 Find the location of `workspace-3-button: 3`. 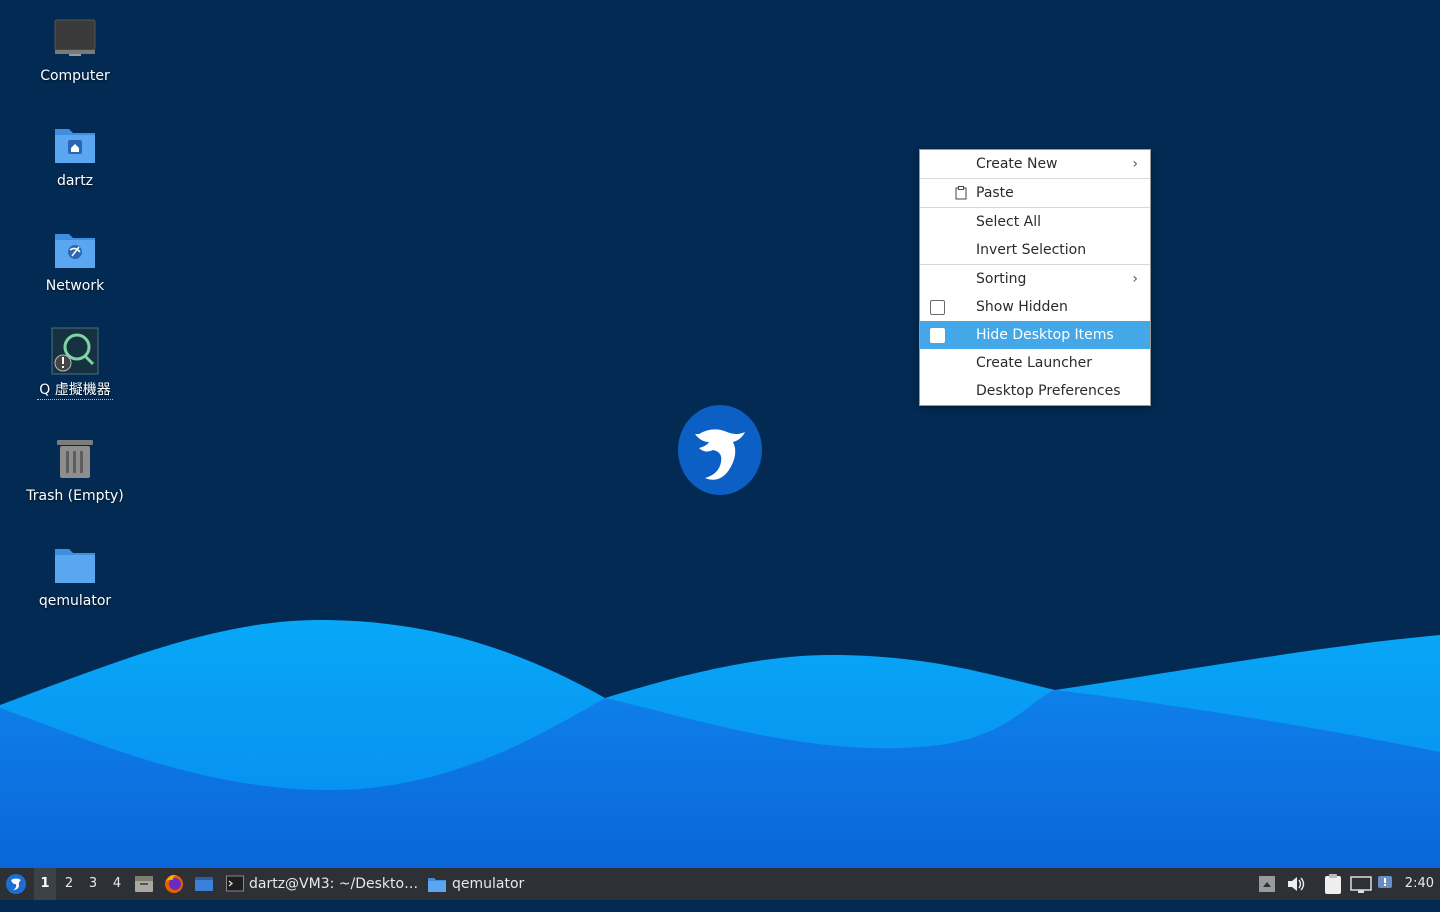

workspace-3-button: 3 is located at coordinates (93, 884).